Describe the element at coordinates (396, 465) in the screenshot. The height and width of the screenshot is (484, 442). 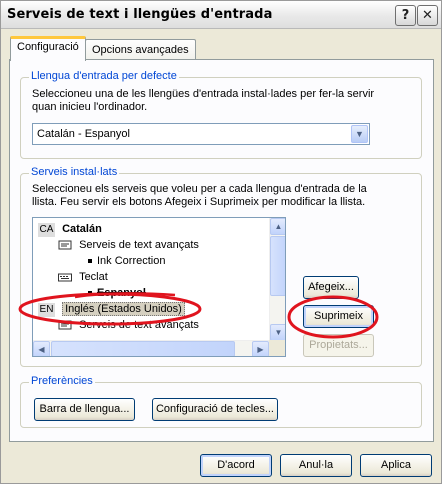
I see `apply-button: Aplica` at that location.